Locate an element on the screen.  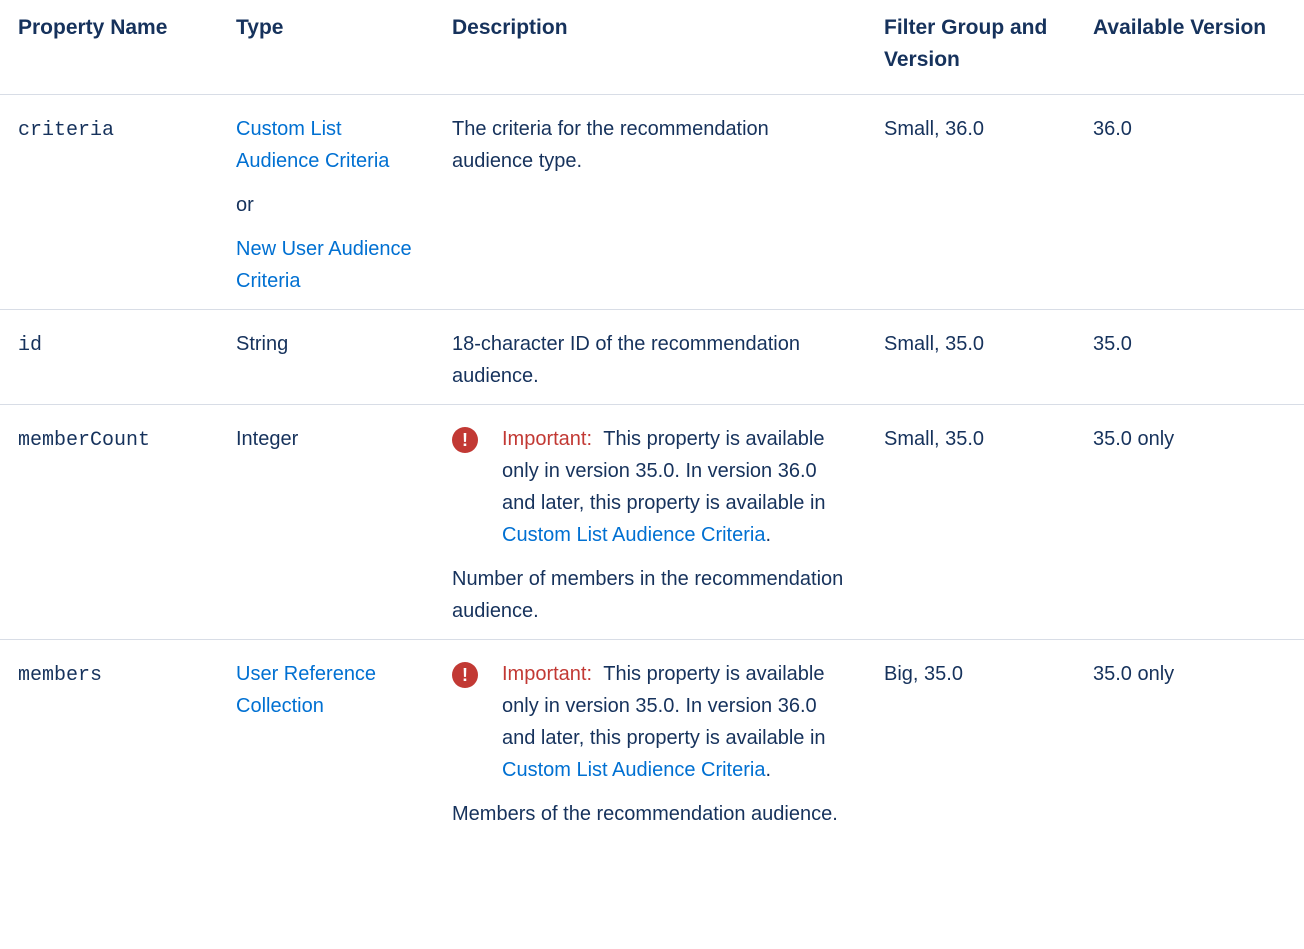
filter-group-cell: Small, 36.0 is located at coordinates (974, 202).